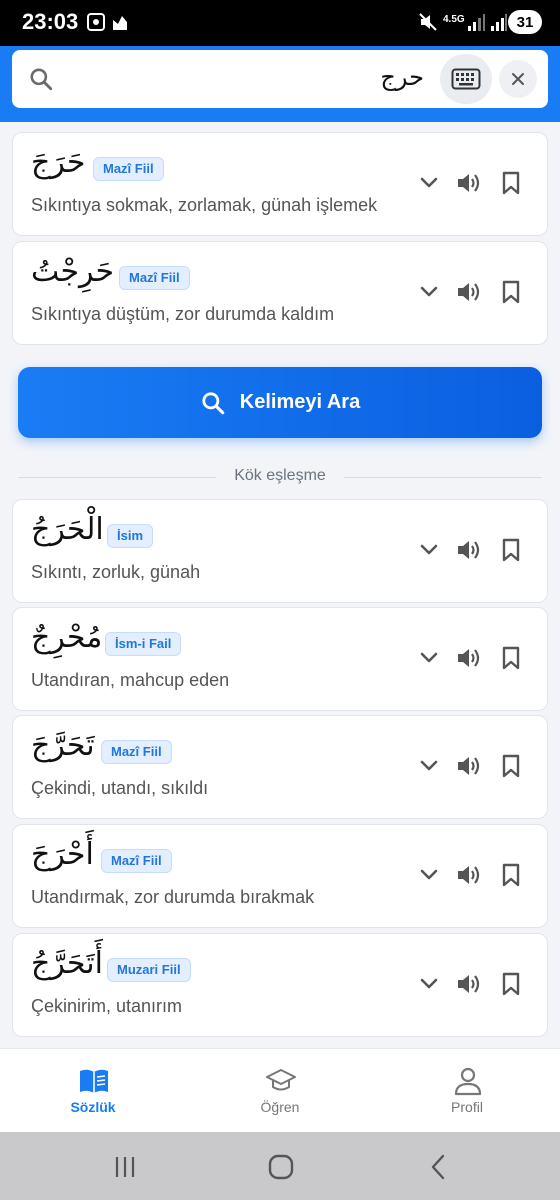  Describe the element at coordinates (67, 963) in the screenshot. I see `arabic-word: أَتَحَرَّجُ` at that location.